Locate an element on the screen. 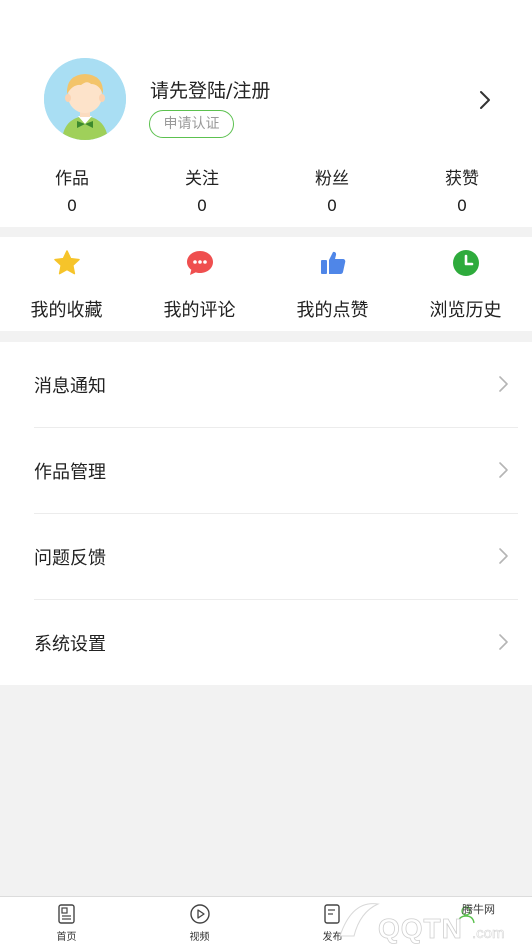 The width and height of the screenshot is (532, 946). tab-label: 视频 is located at coordinates (199, 937).